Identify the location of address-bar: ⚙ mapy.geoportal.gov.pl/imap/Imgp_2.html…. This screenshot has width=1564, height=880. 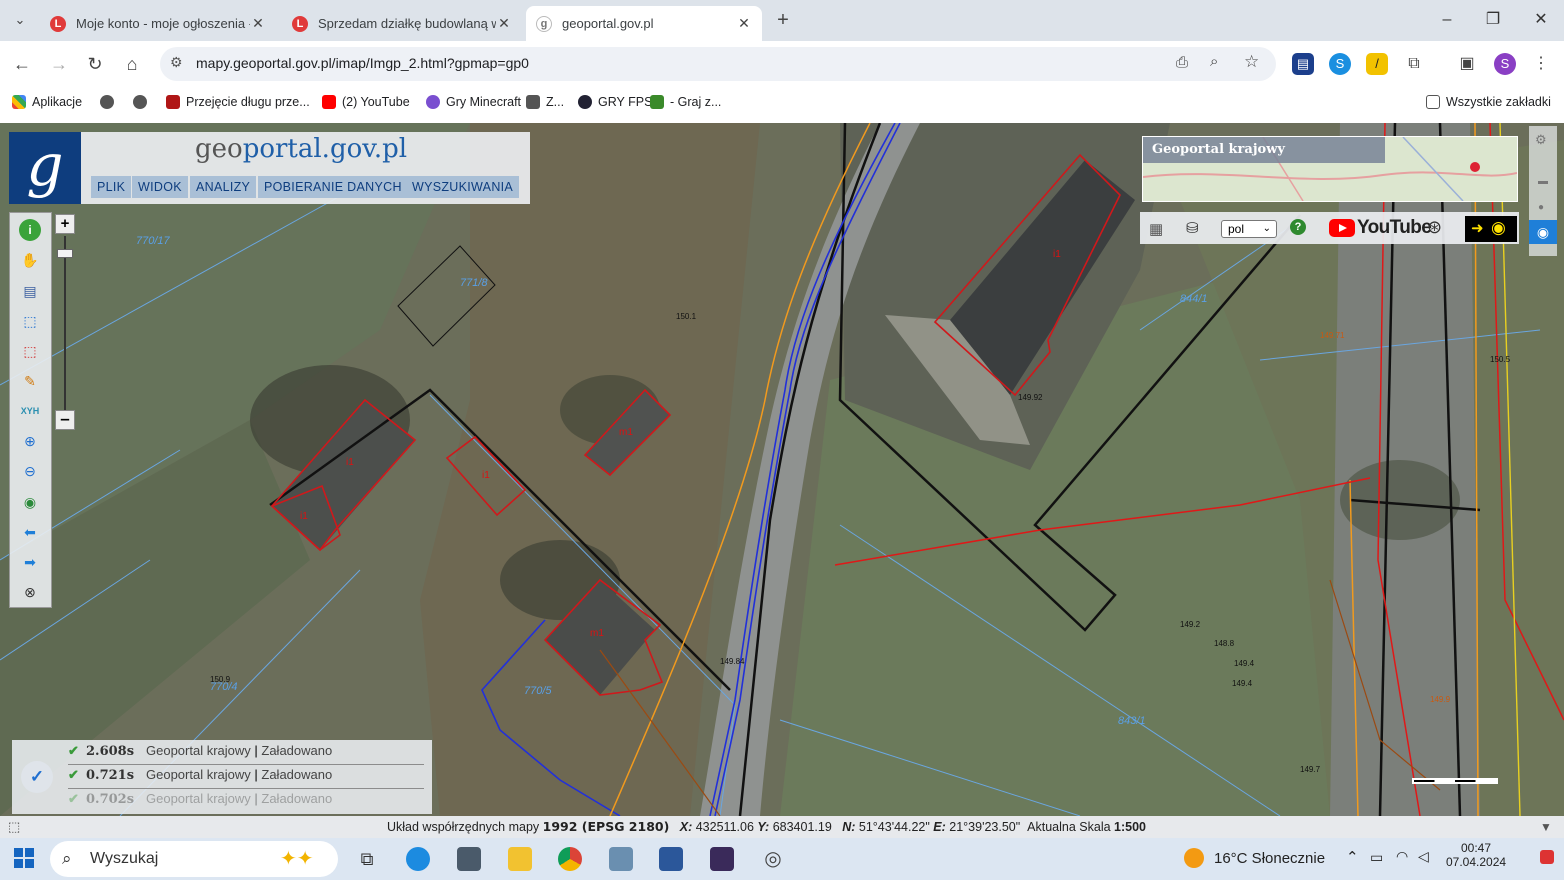
(718, 64).